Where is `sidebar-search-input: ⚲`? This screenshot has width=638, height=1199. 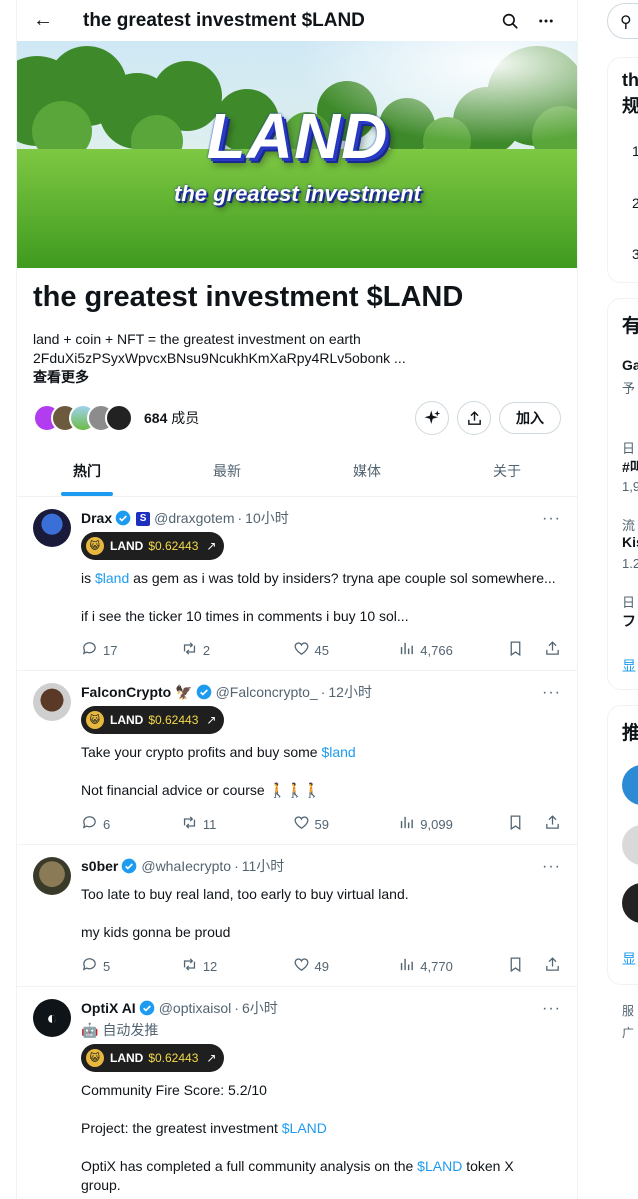 sidebar-search-input: ⚲ is located at coordinates (622, 21).